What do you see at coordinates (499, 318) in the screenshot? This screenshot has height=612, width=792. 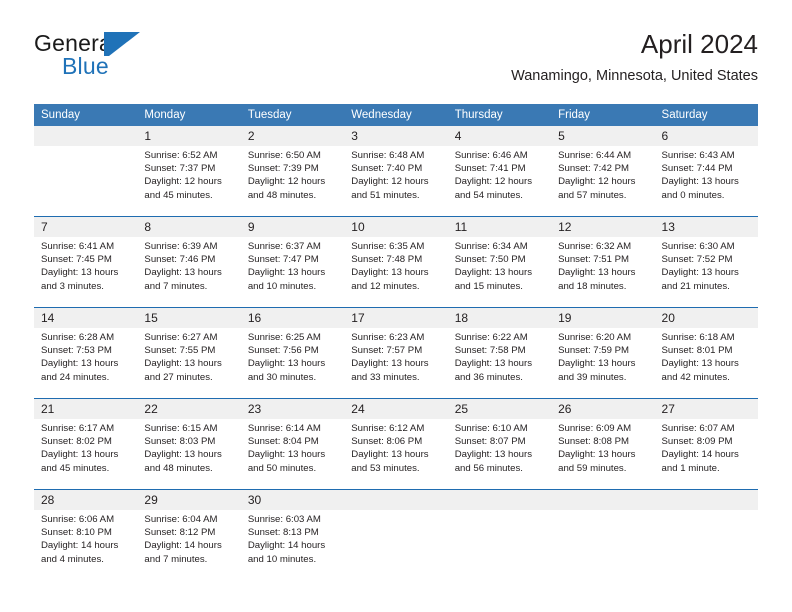 I see `day-number-18: 18` at bounding box center [499, 318].